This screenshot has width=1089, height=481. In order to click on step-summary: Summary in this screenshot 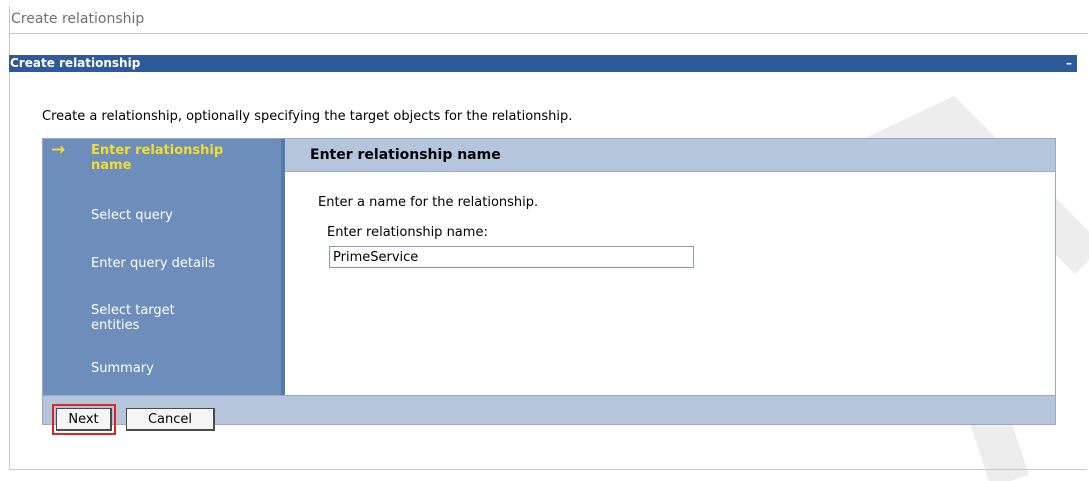, I will do `click(122, 368)`.